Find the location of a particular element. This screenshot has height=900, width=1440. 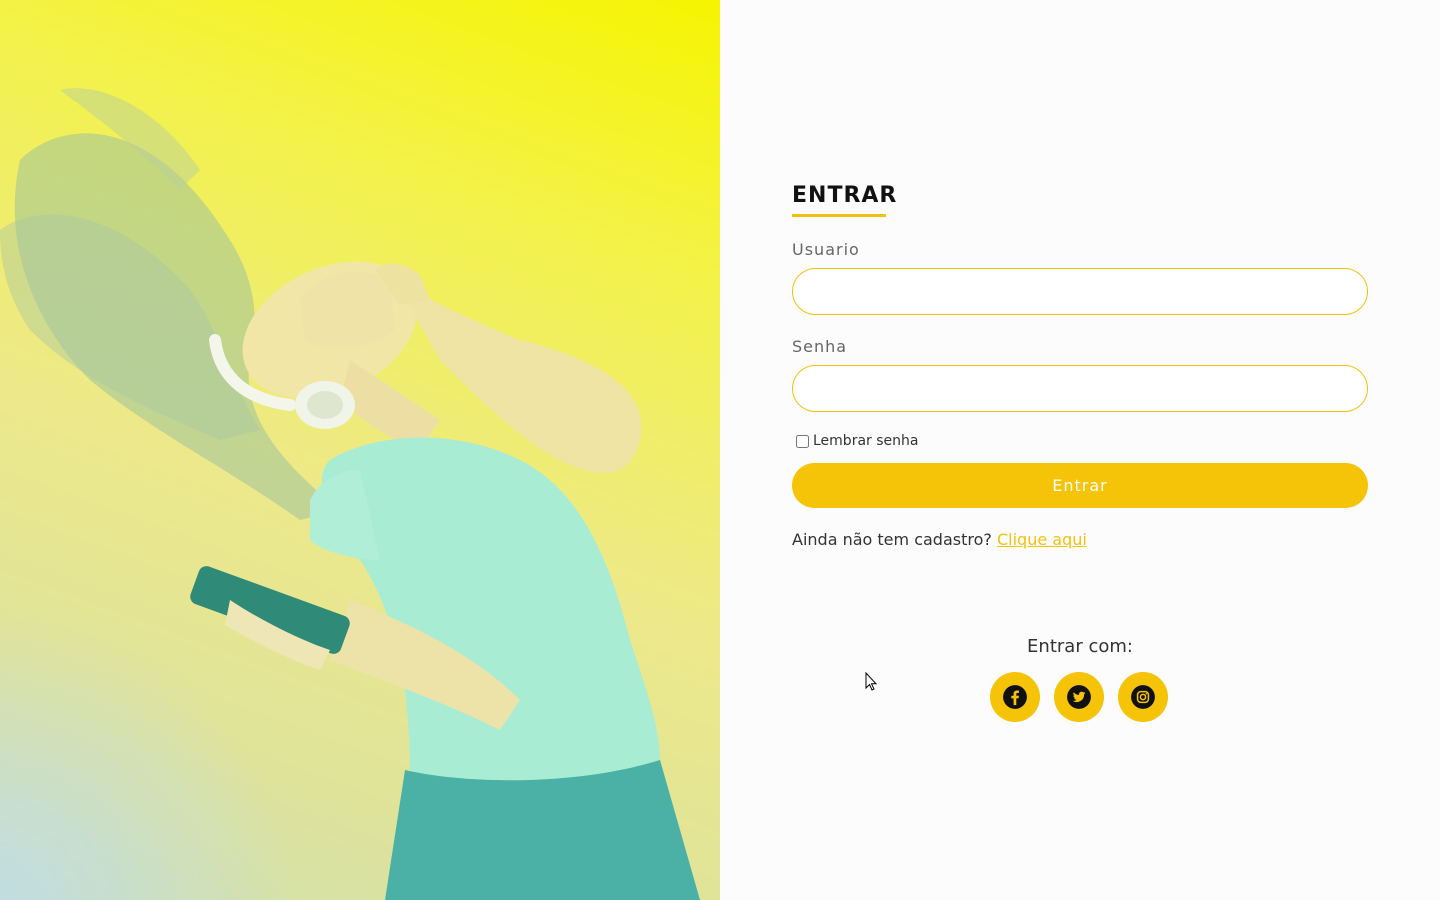

signup-text: Ainda não tem cadastro? is located at coordinates (892, 539).